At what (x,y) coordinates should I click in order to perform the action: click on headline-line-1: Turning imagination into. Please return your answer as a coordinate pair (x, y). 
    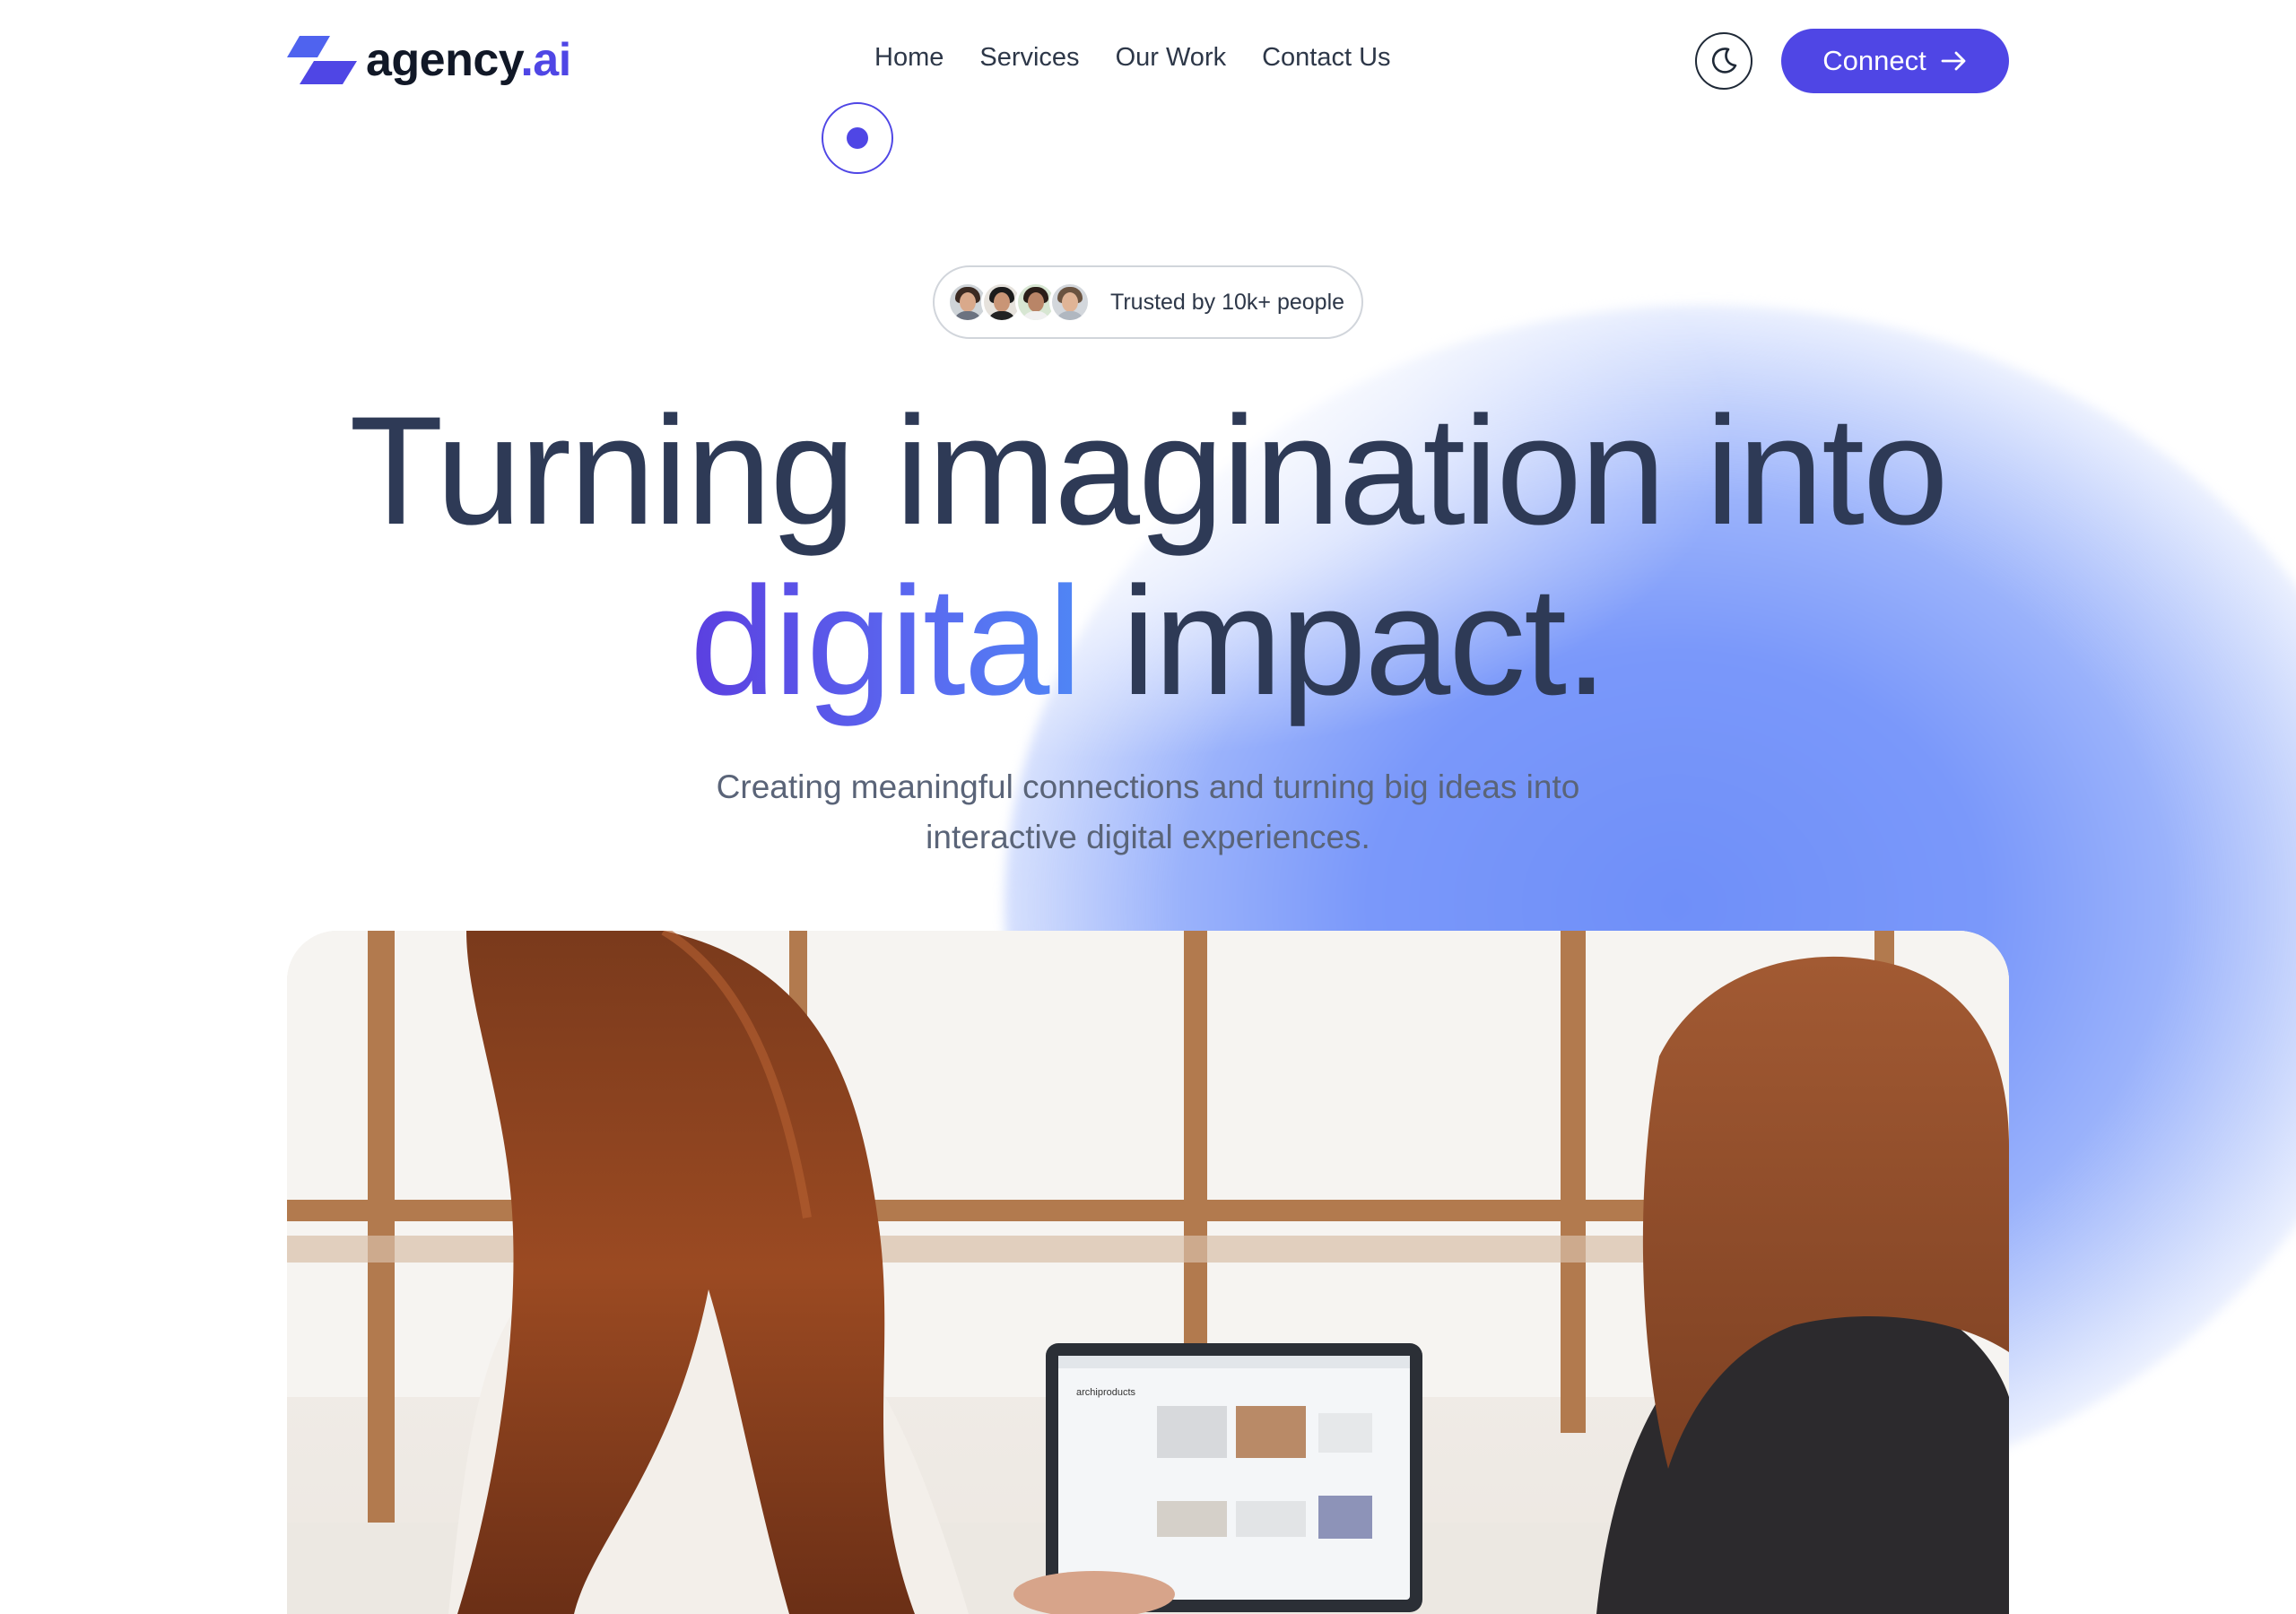
    Looking at the image, I should click on (1148, 471).